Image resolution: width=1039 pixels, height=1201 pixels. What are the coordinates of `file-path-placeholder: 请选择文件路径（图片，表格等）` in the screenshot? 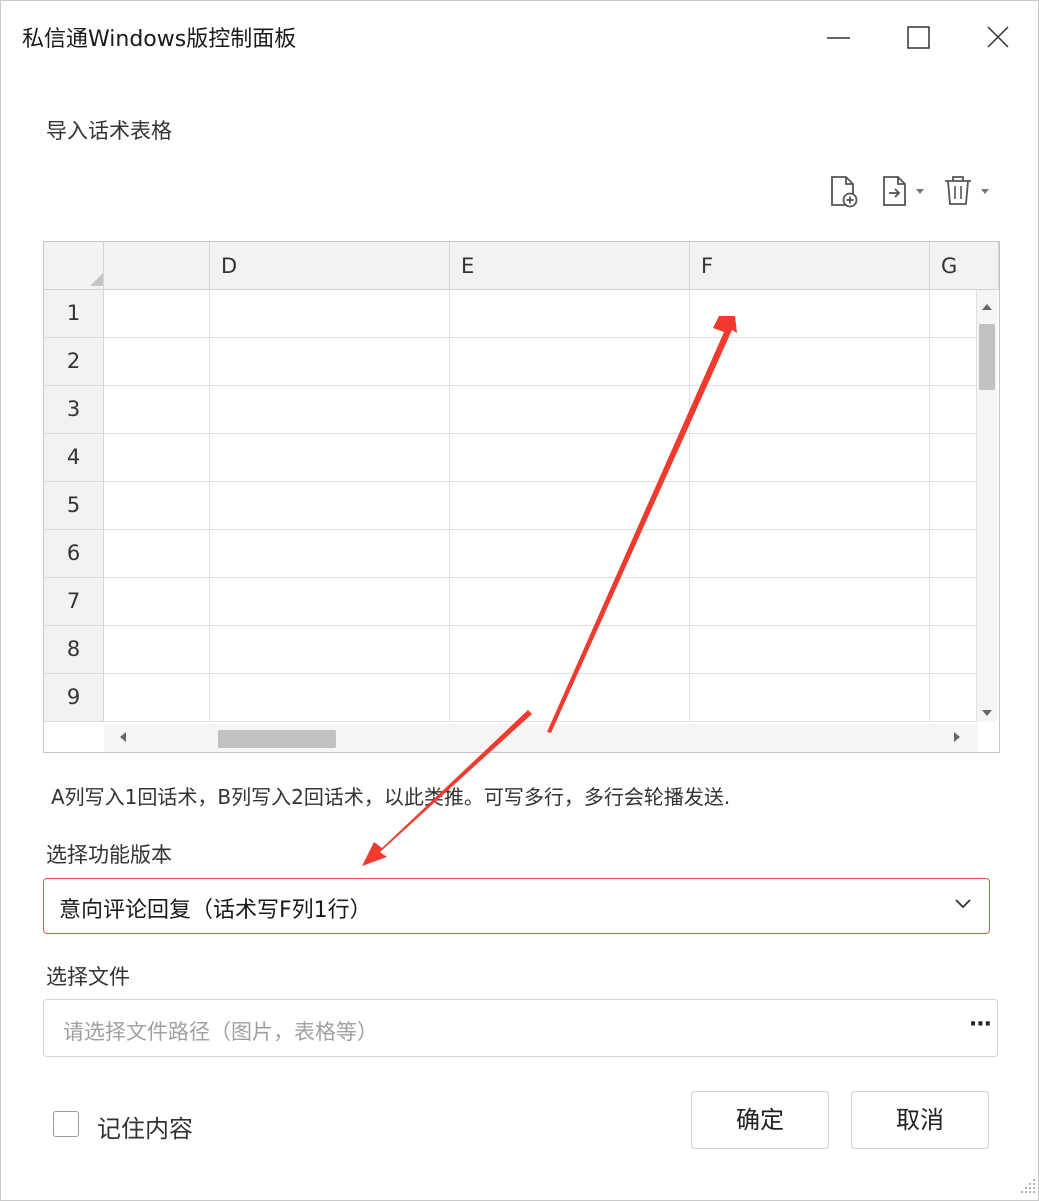 It's located at (220, 1032).